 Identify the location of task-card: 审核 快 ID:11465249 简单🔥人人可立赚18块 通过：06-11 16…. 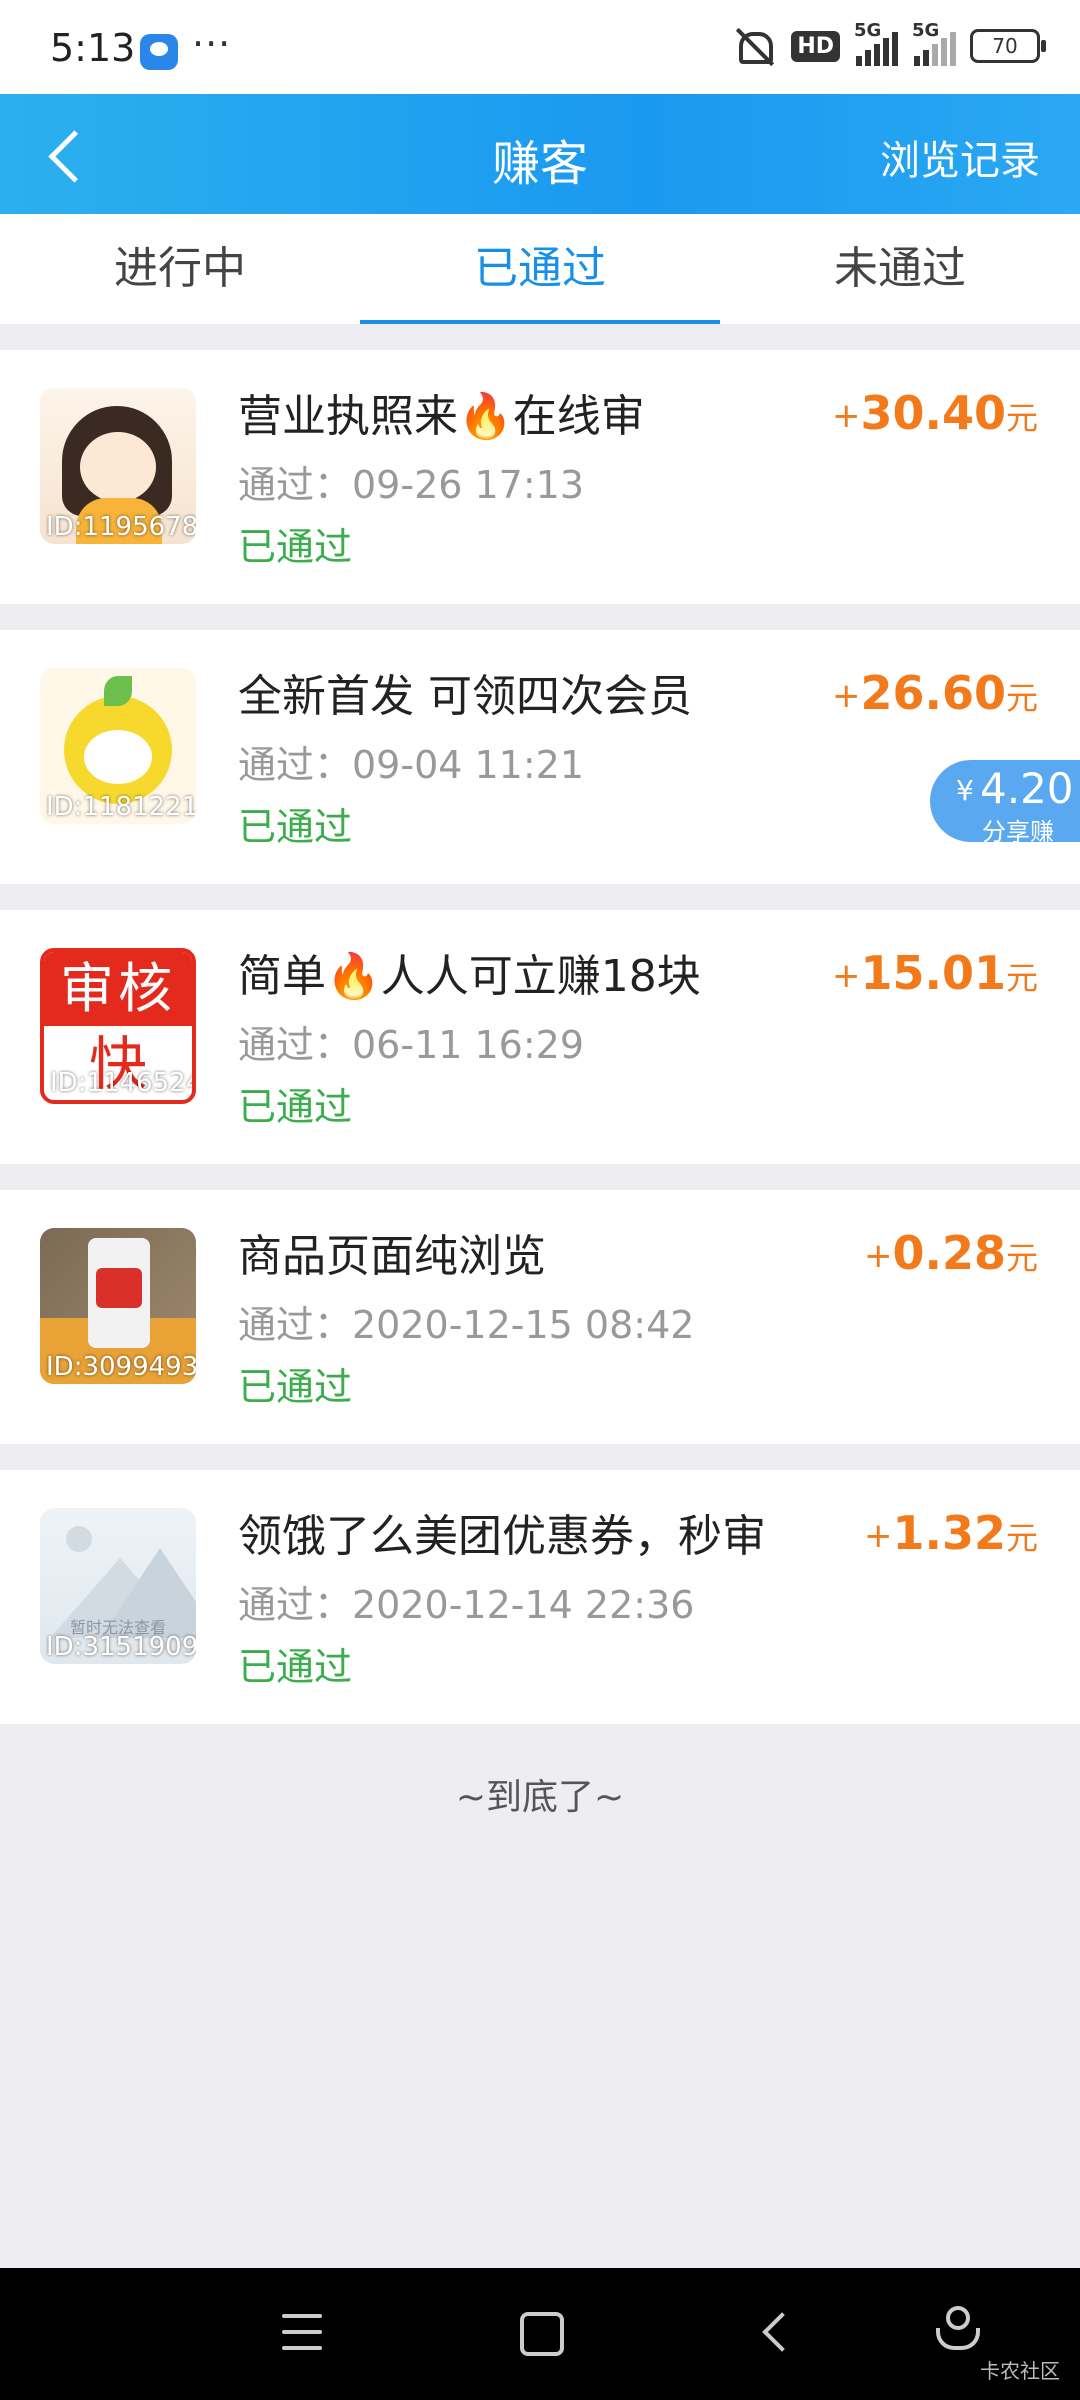
(540, 1037).